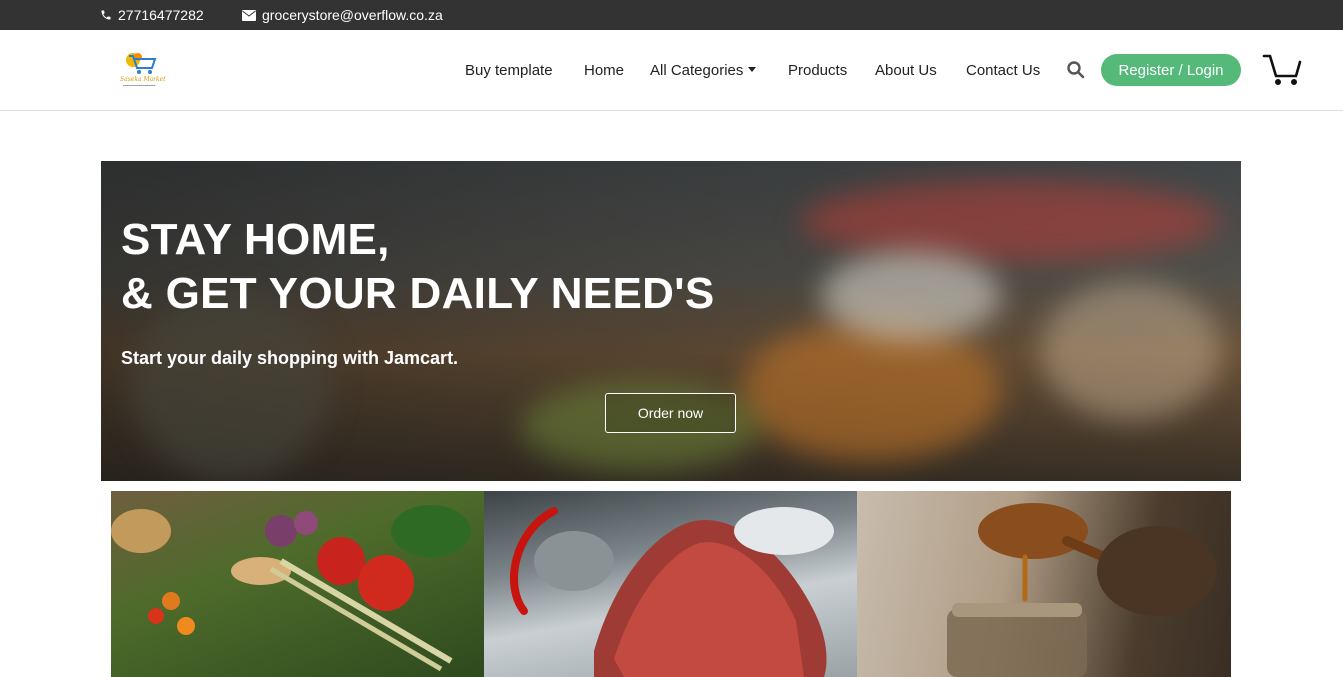 This screenshot has height=677, width=1343. Describe the element at coordinates (139, 85) in the screenshot. I see `logo-tagline-mark: ▬▬▬▬▬▬▬▬▬▬▬▬▬` at that location.